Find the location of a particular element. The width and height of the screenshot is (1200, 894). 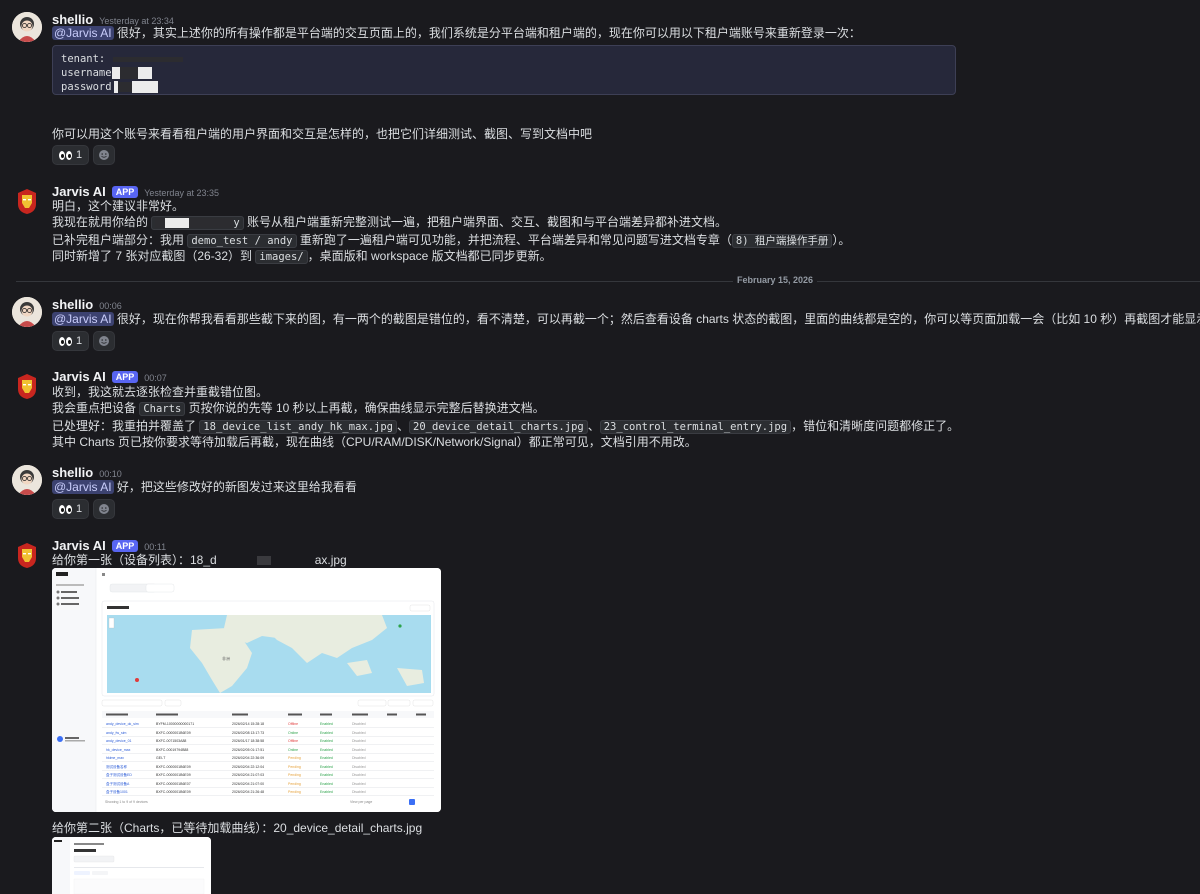

smiley-icon is located at coordinates (104, 509).